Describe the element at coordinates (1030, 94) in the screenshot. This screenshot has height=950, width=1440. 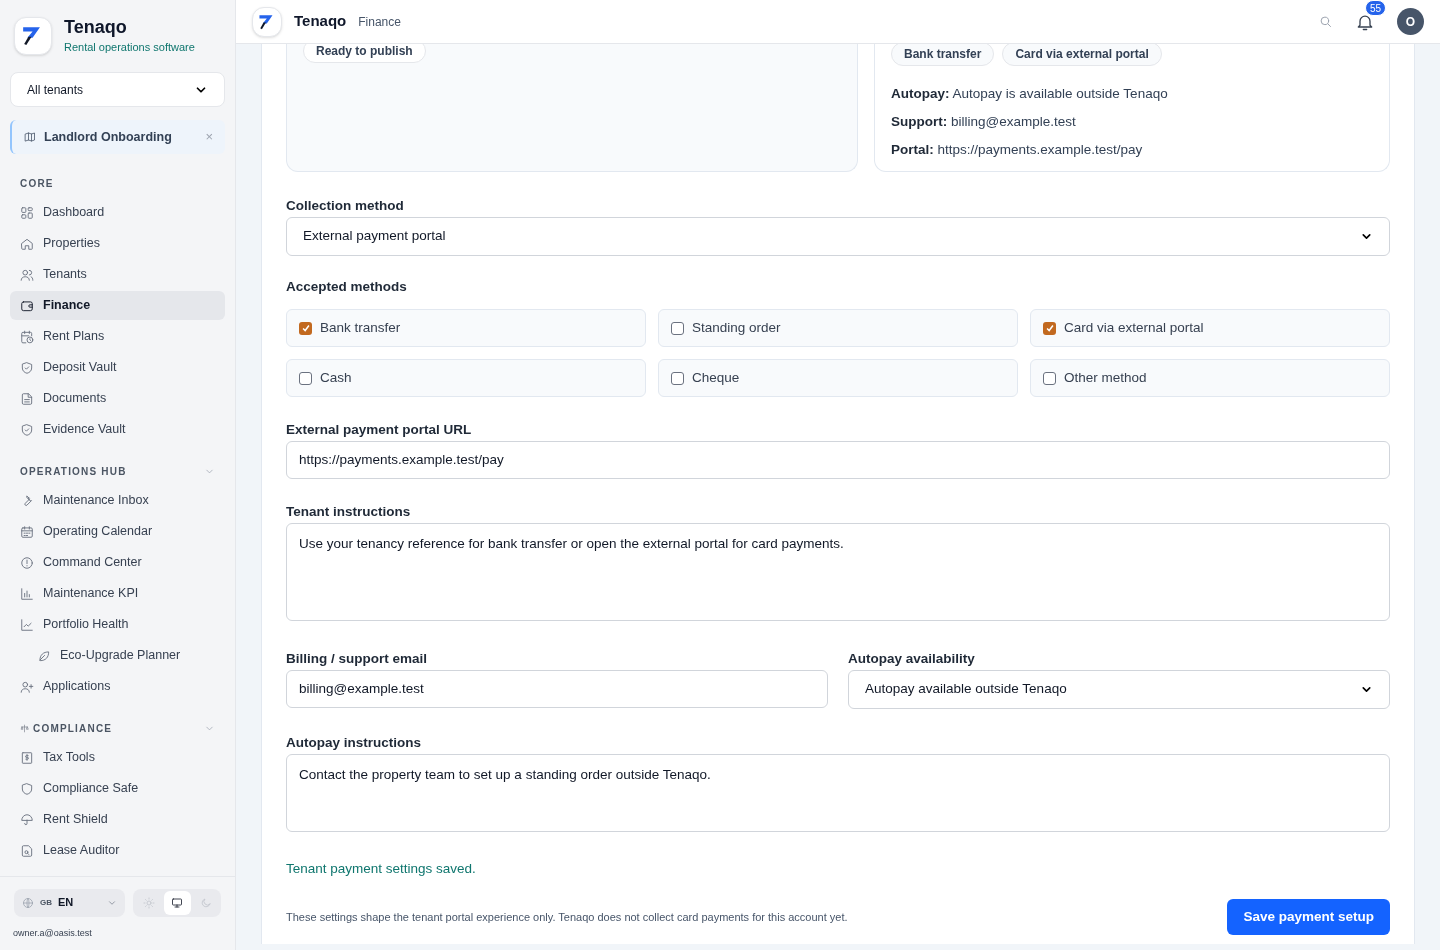
I see `summary-line: Autopay: Autopay is available outside Tenaqo` at that location.